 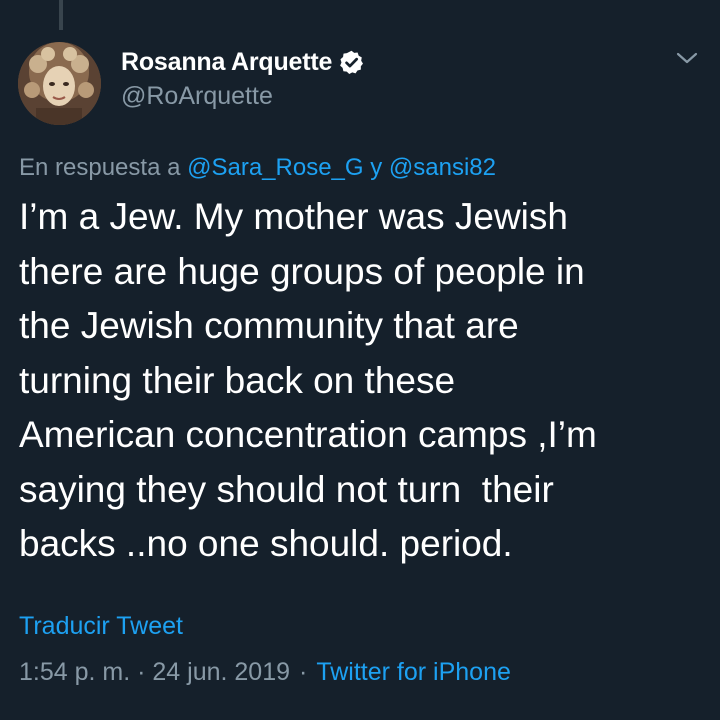 I want to click on author-name-row: Rosanna Arquette, so click(x=243, y=62).